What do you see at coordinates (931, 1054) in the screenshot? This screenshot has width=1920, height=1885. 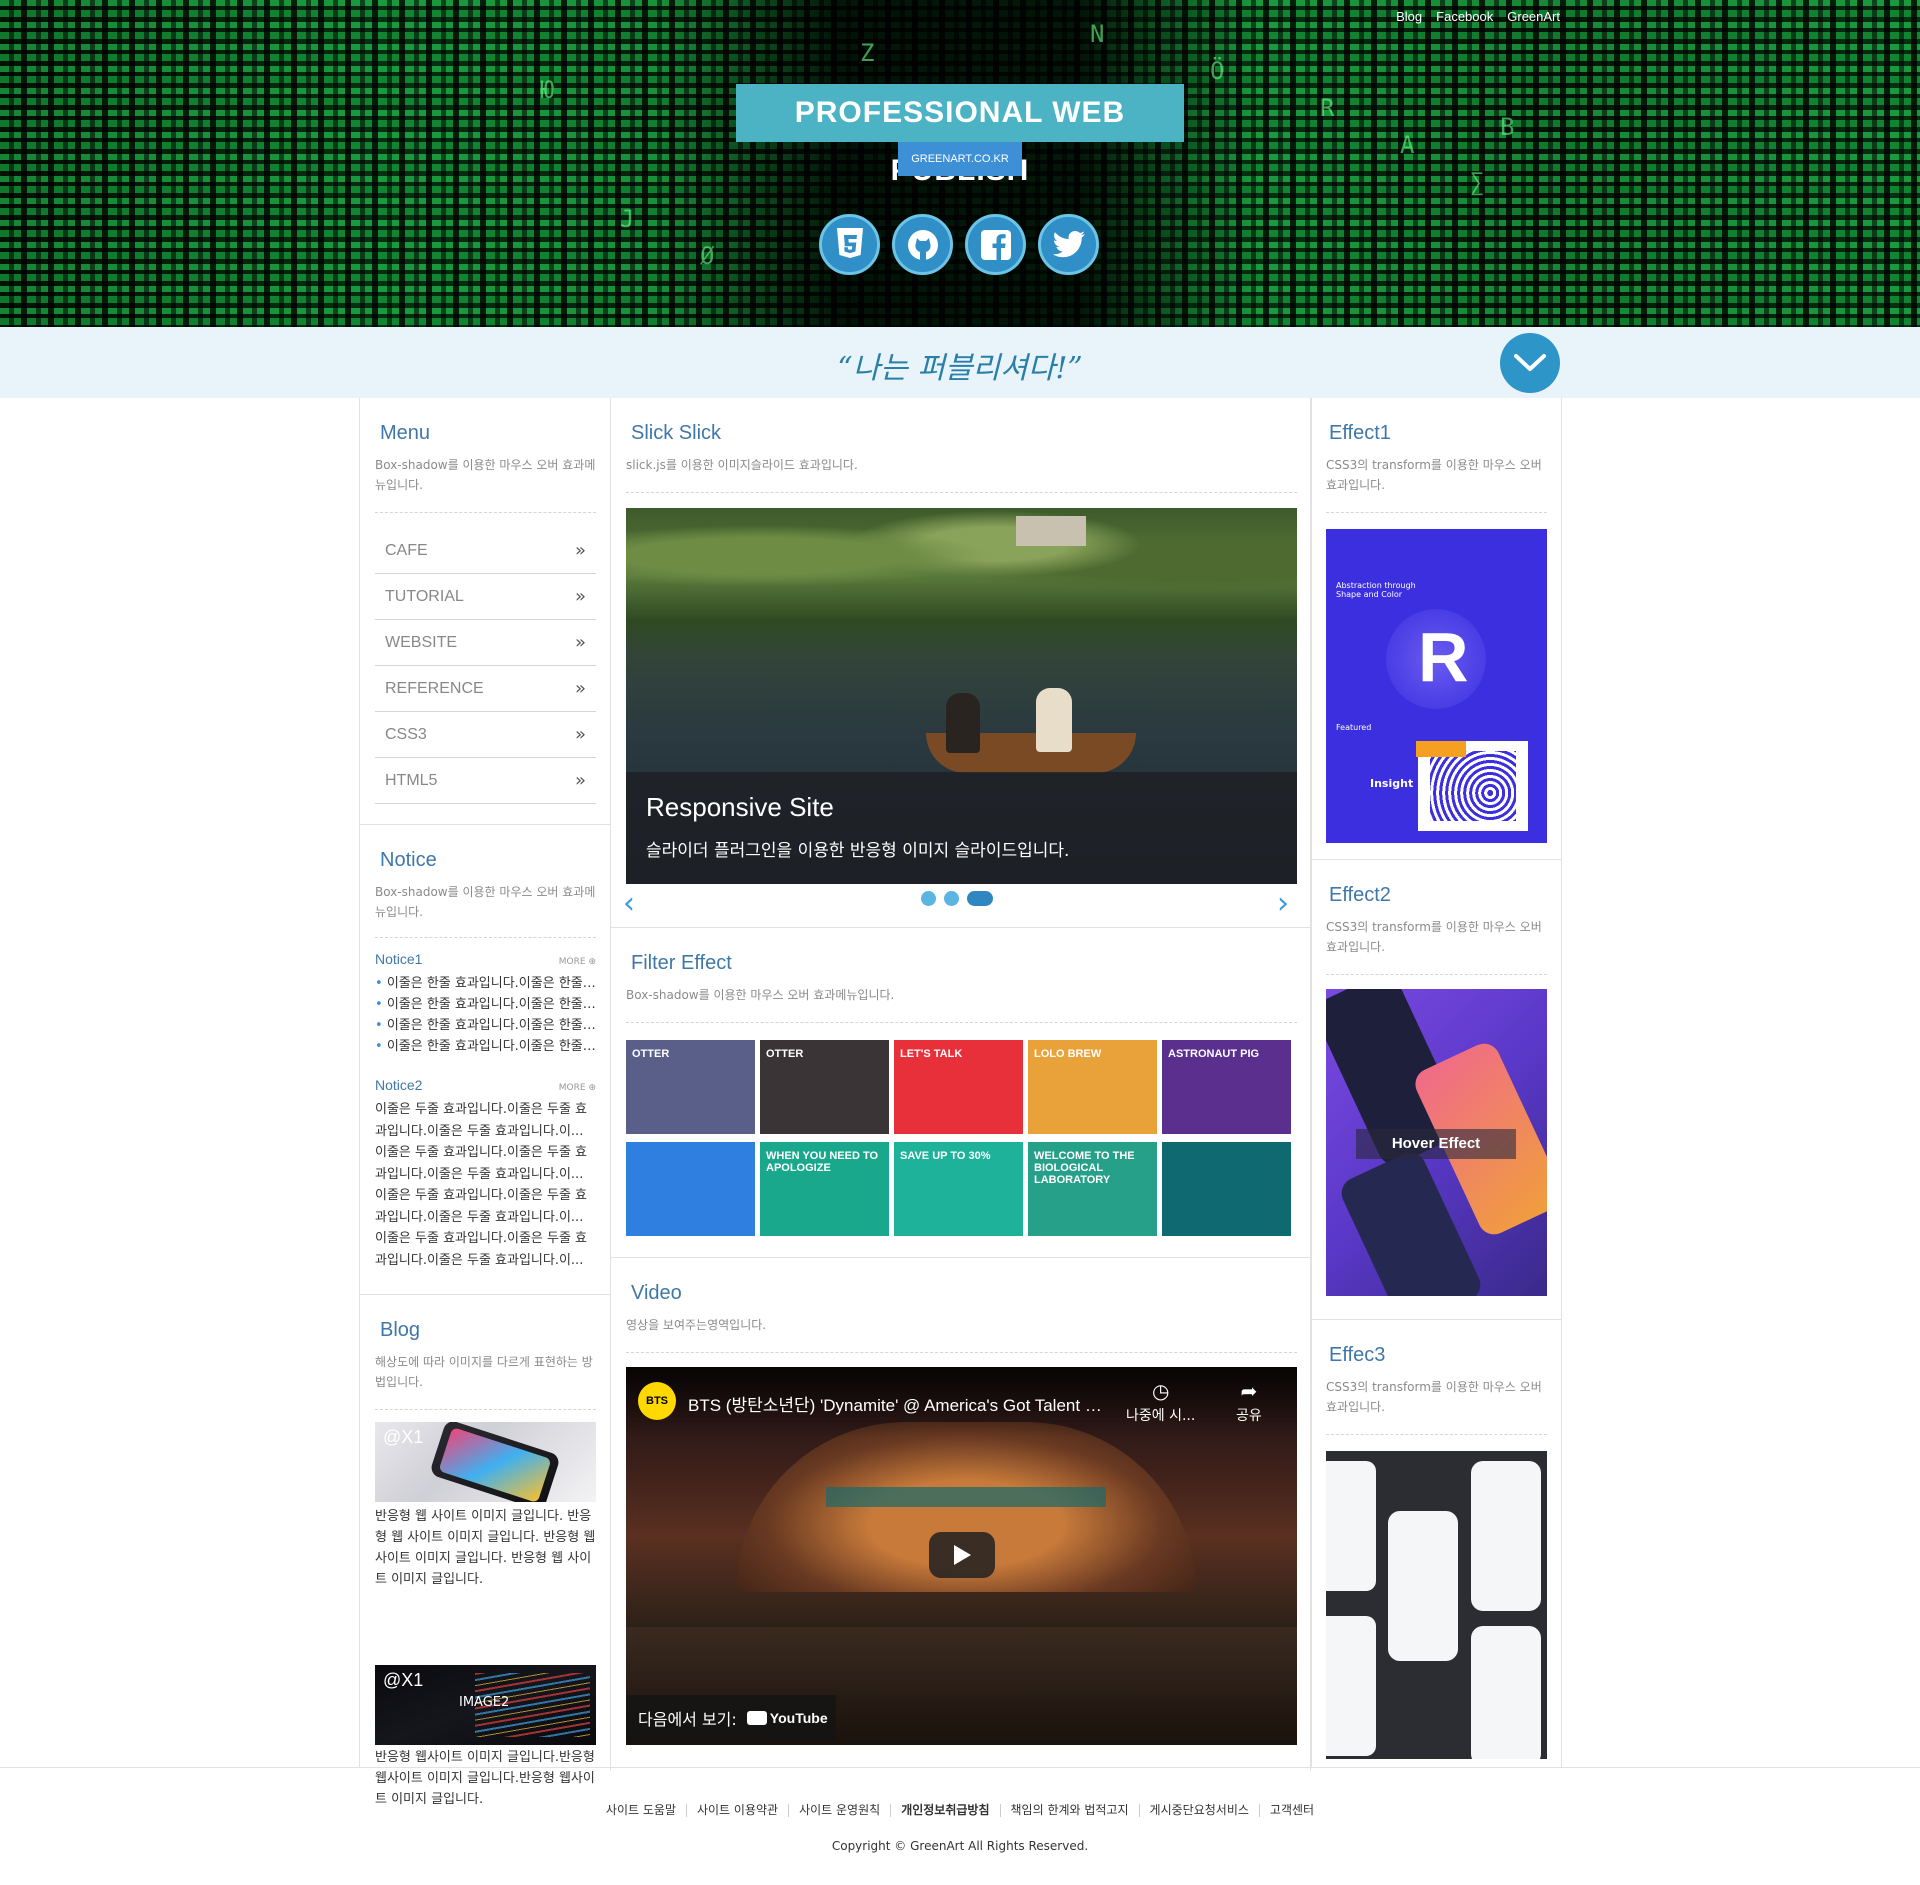 I see `filter-thumbnail-text: LET'S TALK` at bounding box center [931, 1054].